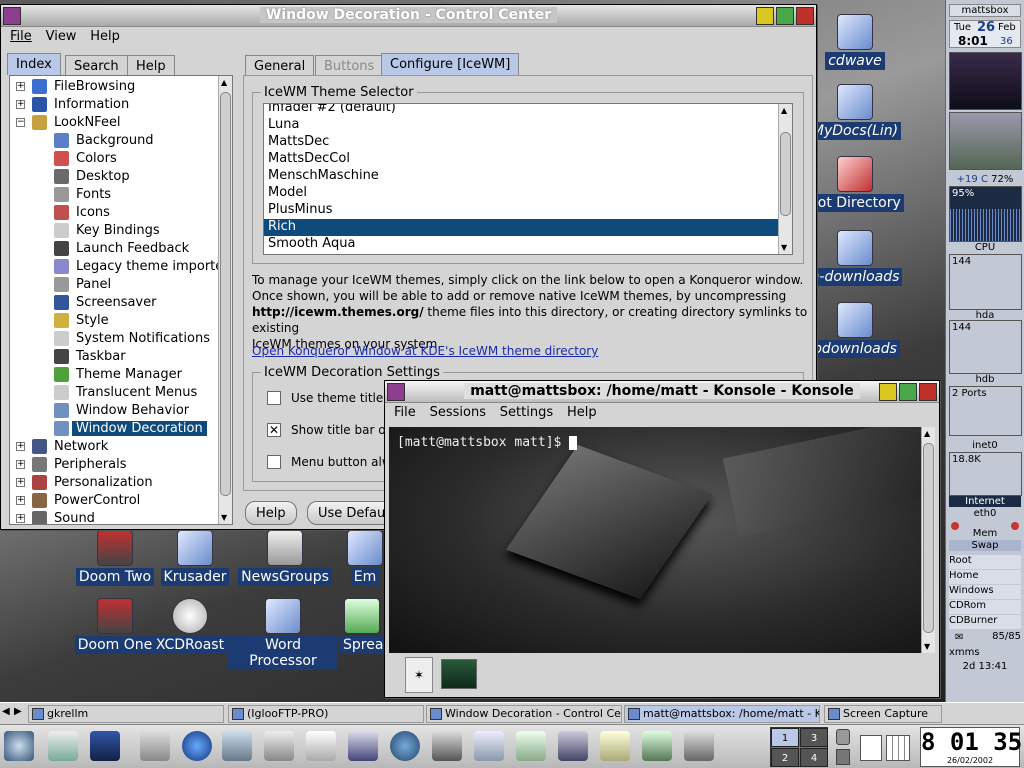  Describe the element at coordinates (521, 193) in the screenshot. I see `theme-list-item: Model` at that location.